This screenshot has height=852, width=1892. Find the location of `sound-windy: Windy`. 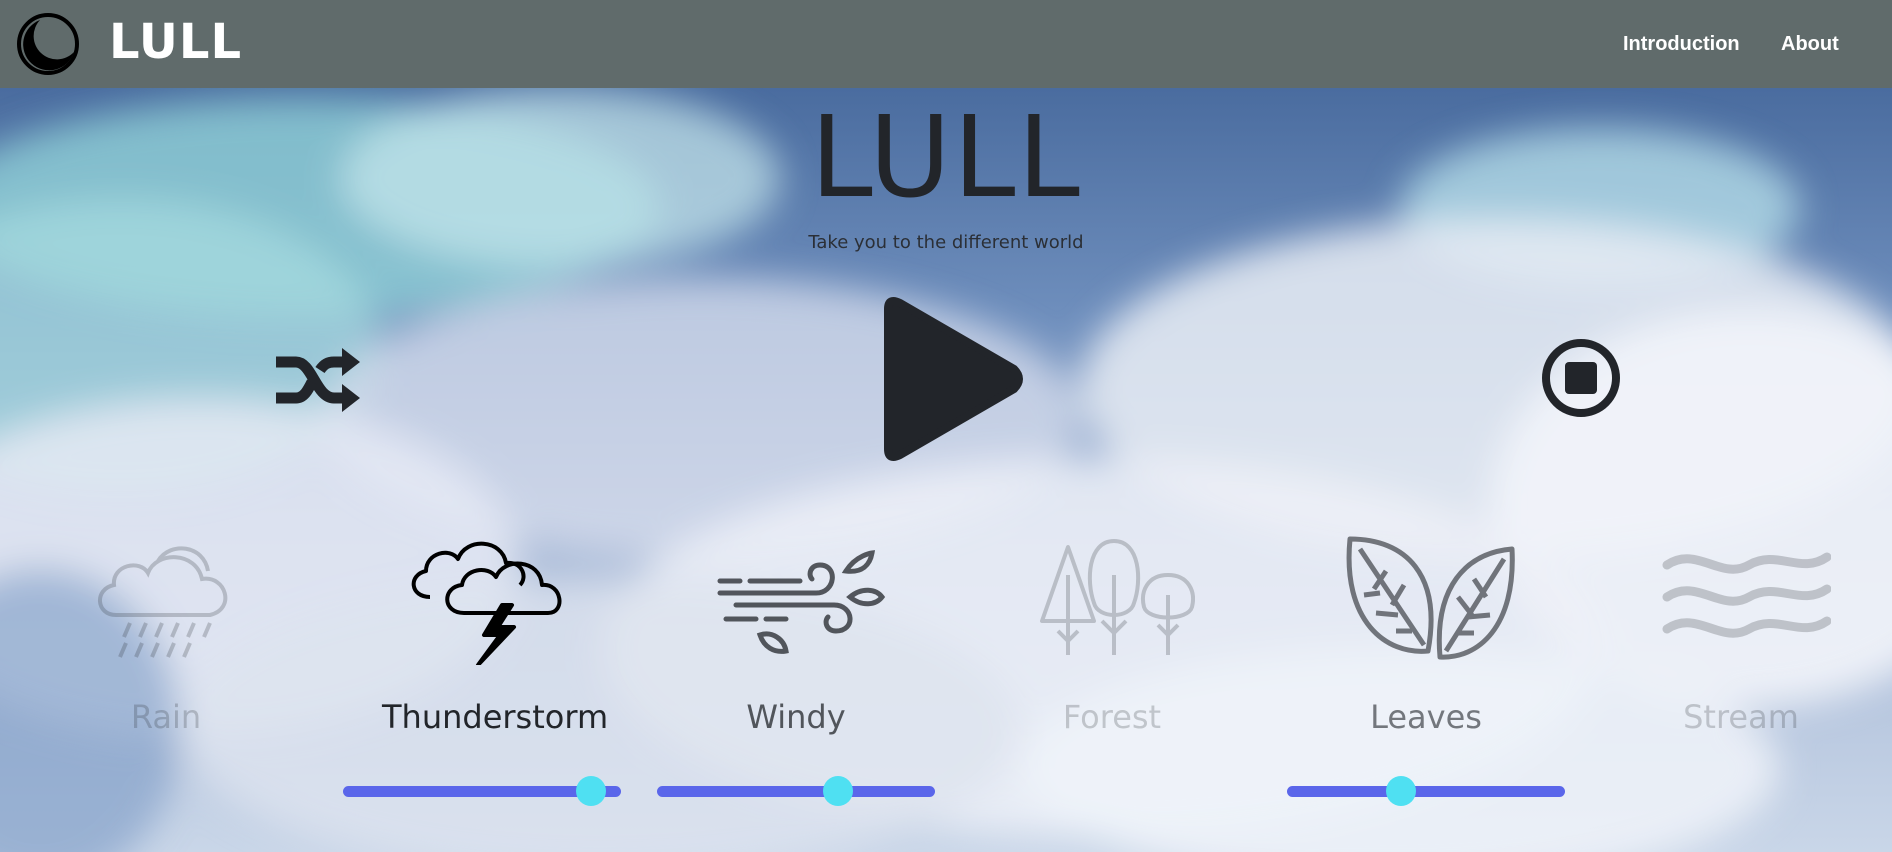

sound-windy: Windy is located at coordinates (796, 640).